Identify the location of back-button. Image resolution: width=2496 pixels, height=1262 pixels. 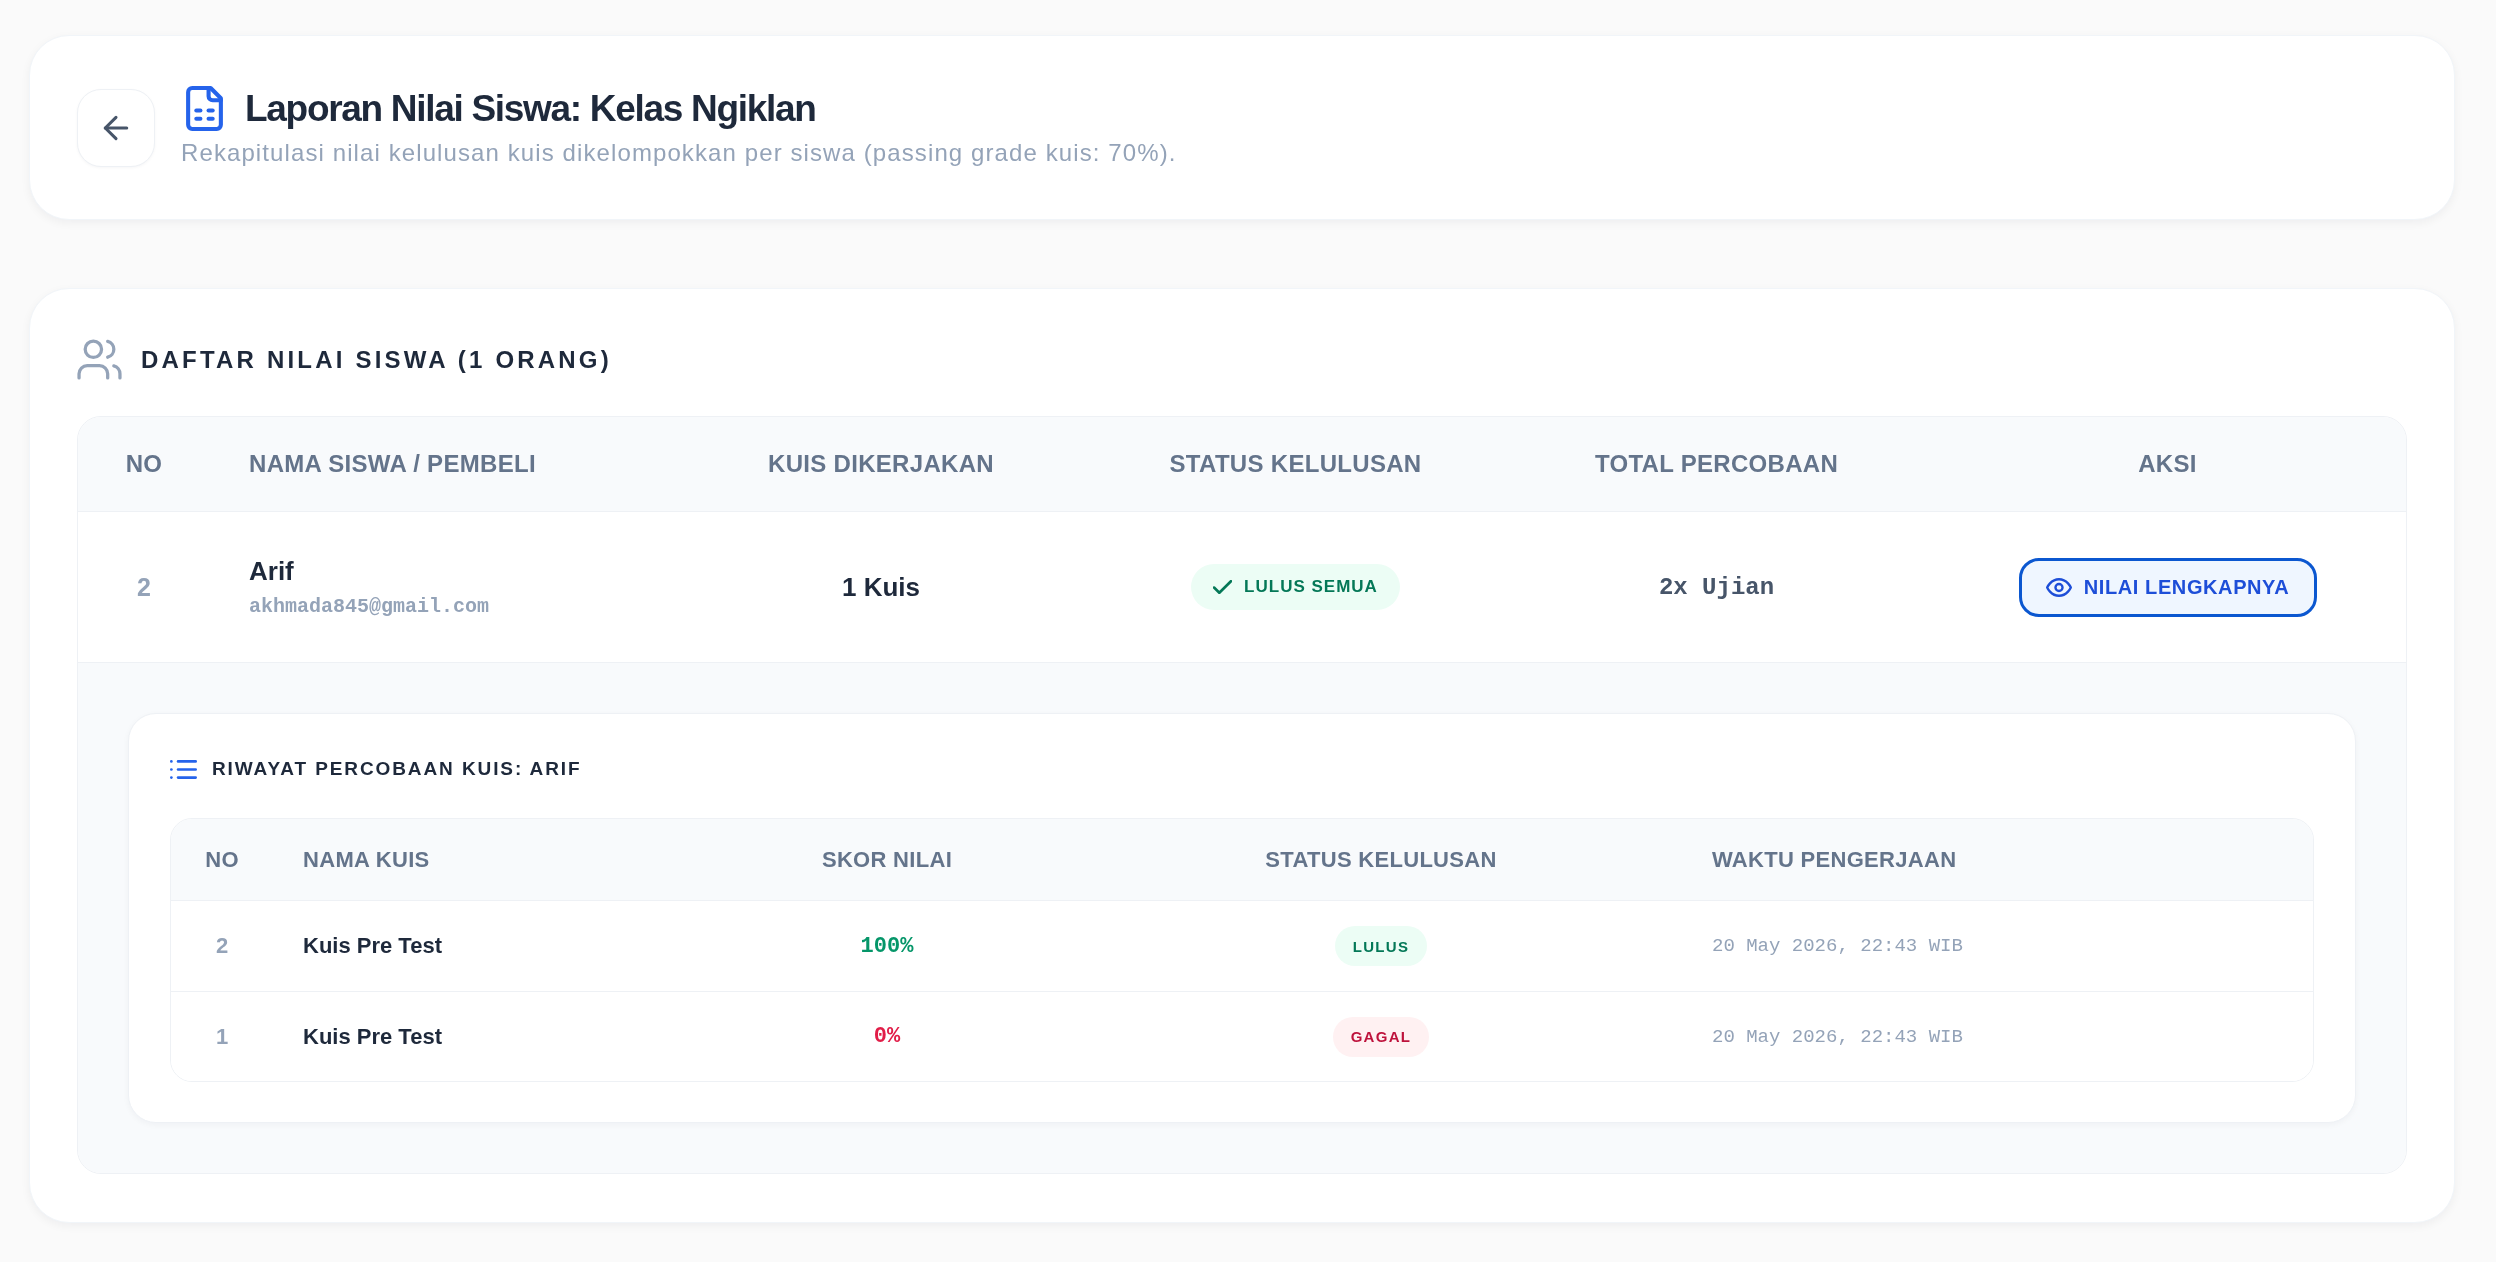
(116, 127).